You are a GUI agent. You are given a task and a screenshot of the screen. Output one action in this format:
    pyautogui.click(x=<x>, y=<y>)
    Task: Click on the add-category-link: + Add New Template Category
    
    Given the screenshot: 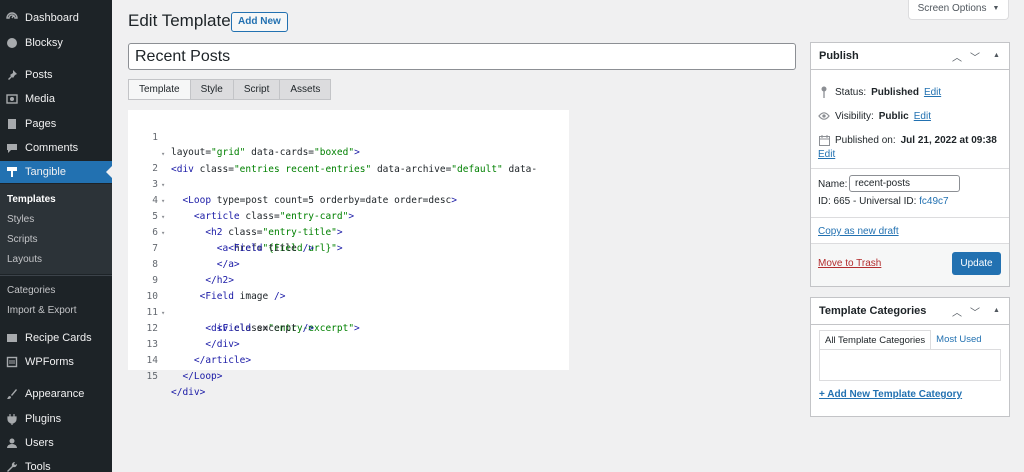 What is the action you would take?
    pyautogui.click(x=890, y=394)
    